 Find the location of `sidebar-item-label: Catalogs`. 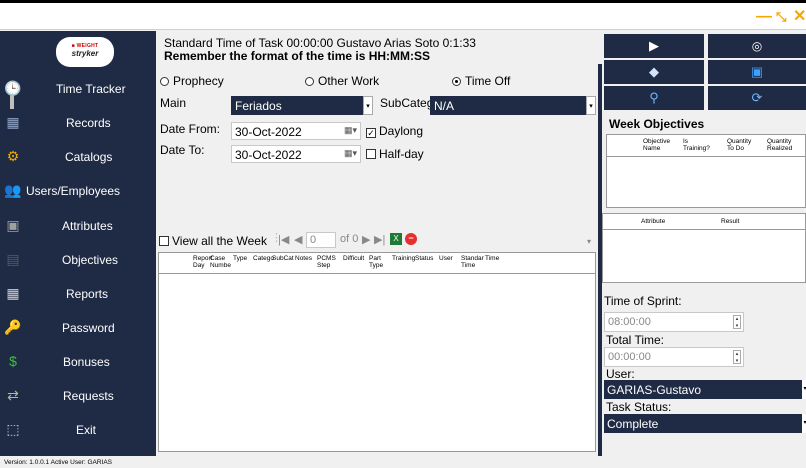

sidebar-item-label: Catalogs is located at coordinates (89, 157).